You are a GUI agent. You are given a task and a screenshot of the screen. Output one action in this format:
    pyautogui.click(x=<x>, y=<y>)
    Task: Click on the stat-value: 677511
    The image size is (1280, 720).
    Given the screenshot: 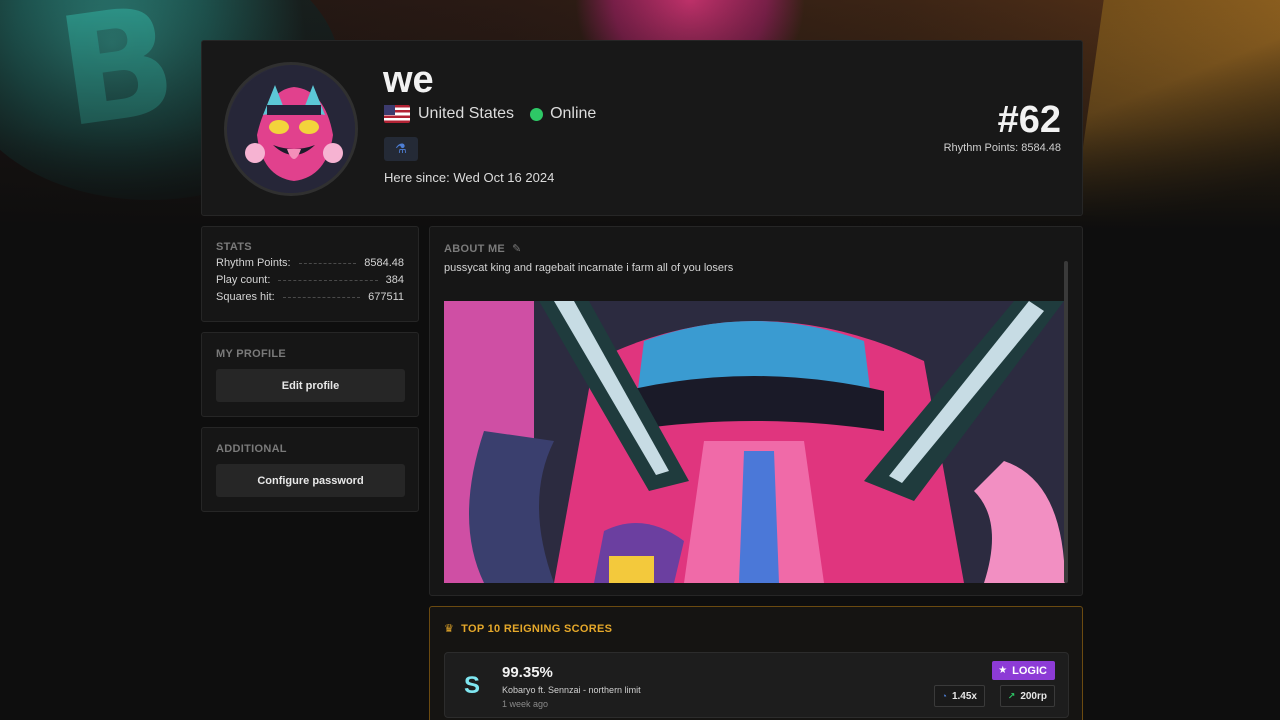 What is the action you would take?
    pyautogui.click(x=386, y=297)
    